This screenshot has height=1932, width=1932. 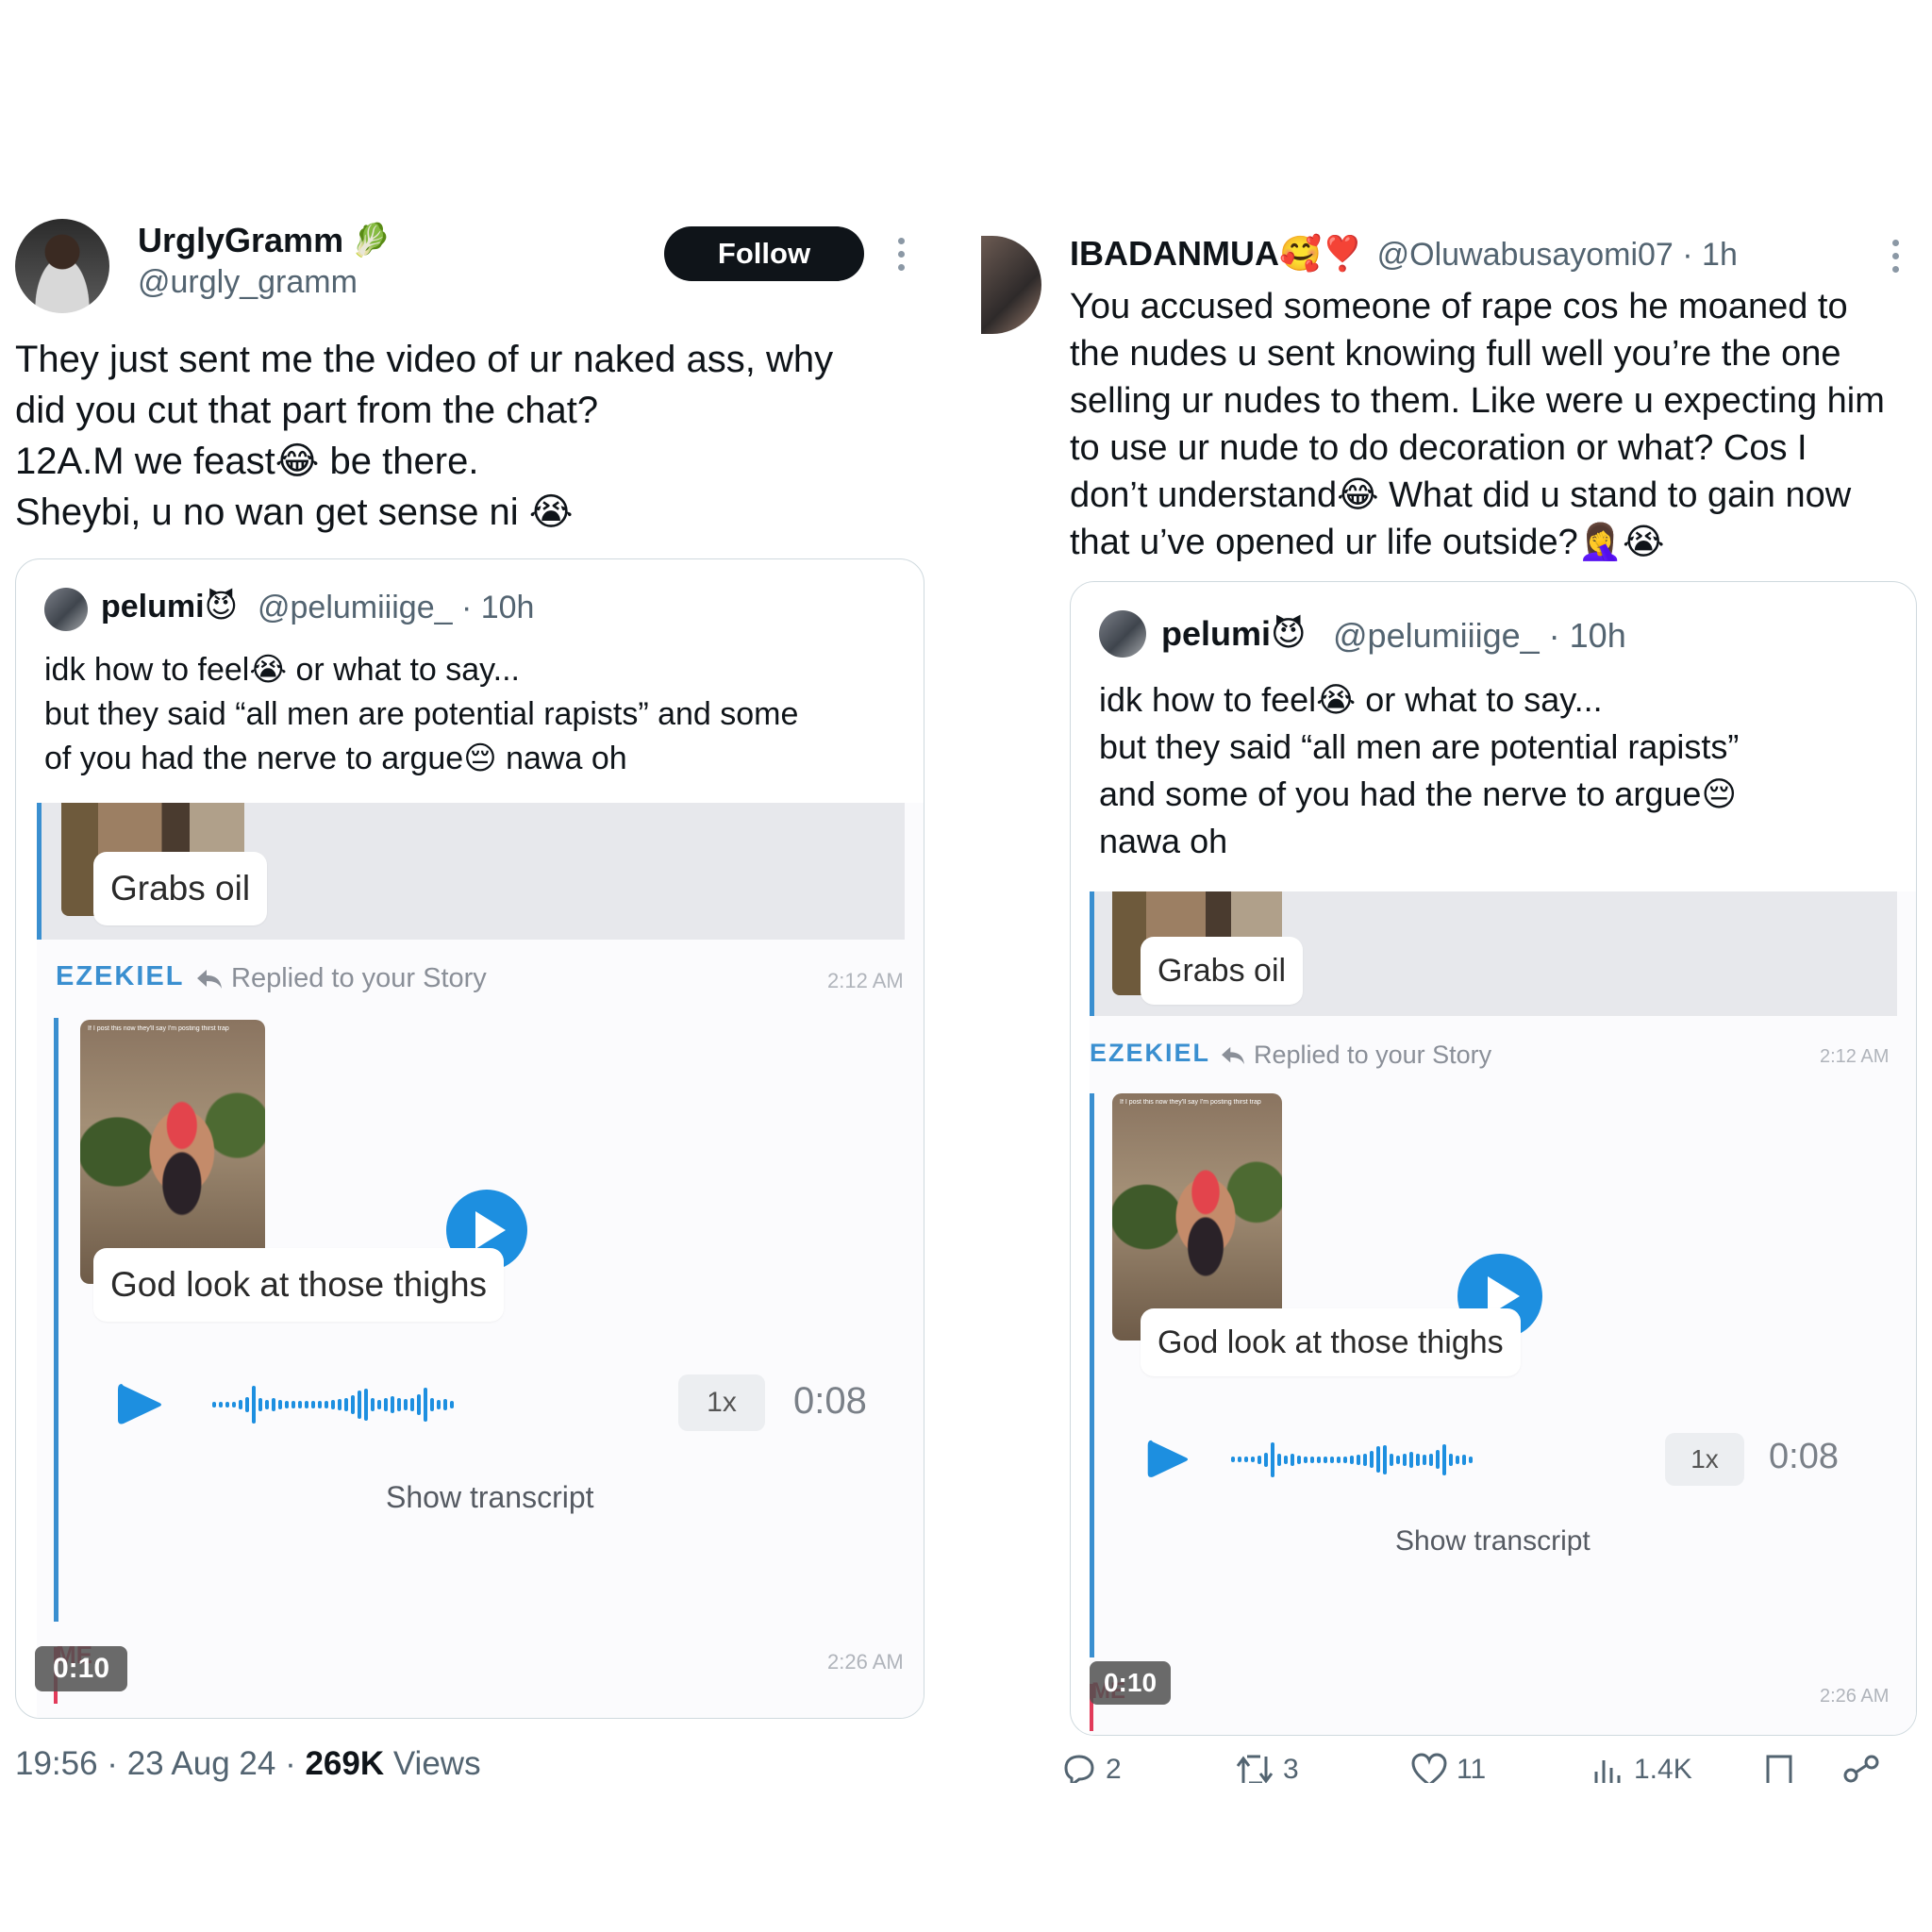 What do you see at coordinates (248, 282) in the screenshot?
I see `author-handle: @urgly_gramm` at bounding box center [248, 282].